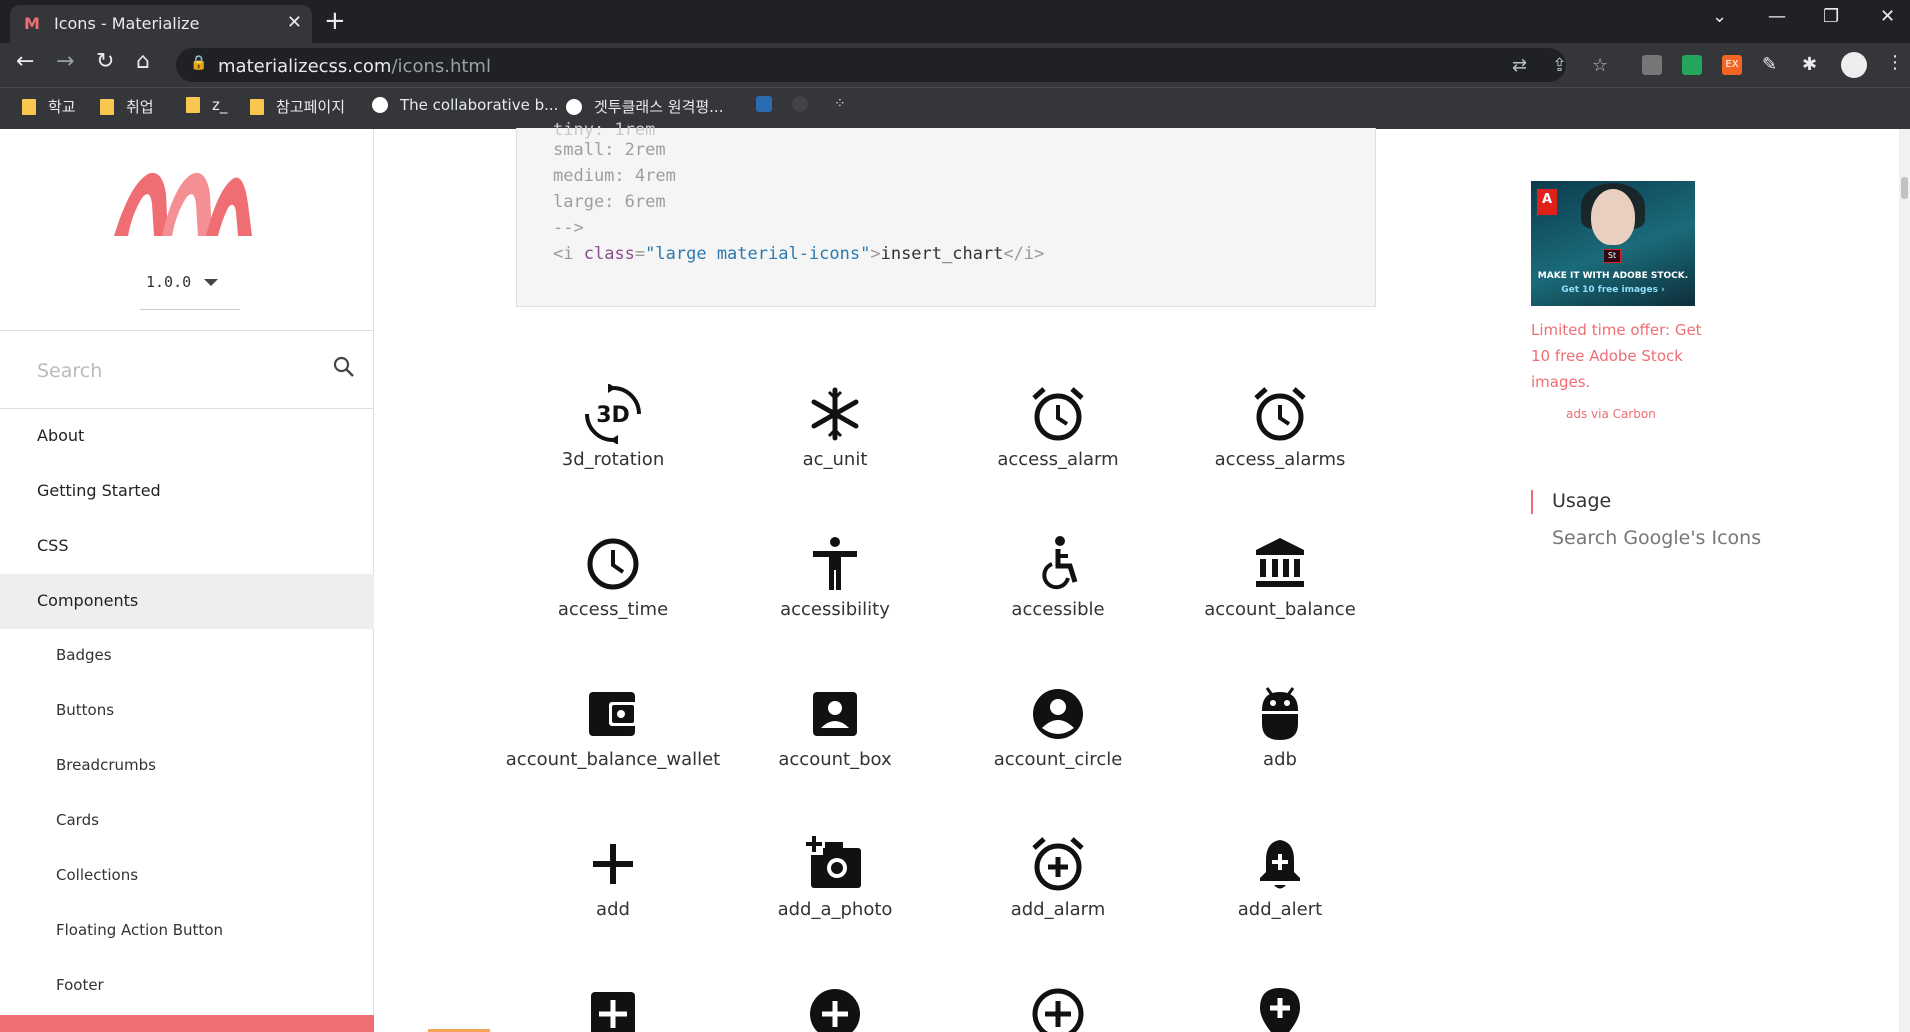 Image resolution: width=1910 pixels, height=1032 pixels. What do you see at coordinates (563, 254) in the screenshot?
I see `code-tag-open: <i` at bounding box center [563, 254].